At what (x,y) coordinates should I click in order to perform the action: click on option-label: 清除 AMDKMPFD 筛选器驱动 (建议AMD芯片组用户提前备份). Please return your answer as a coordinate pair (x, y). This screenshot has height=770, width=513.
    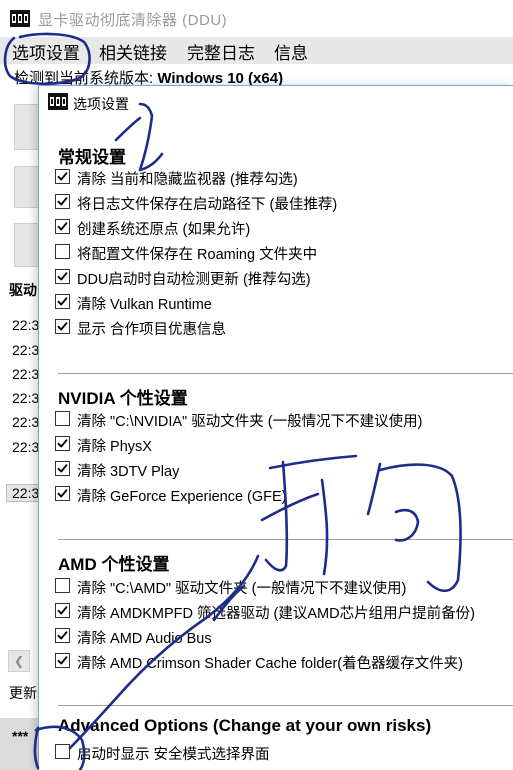
    Looking at the image, I should click on (276, 614).